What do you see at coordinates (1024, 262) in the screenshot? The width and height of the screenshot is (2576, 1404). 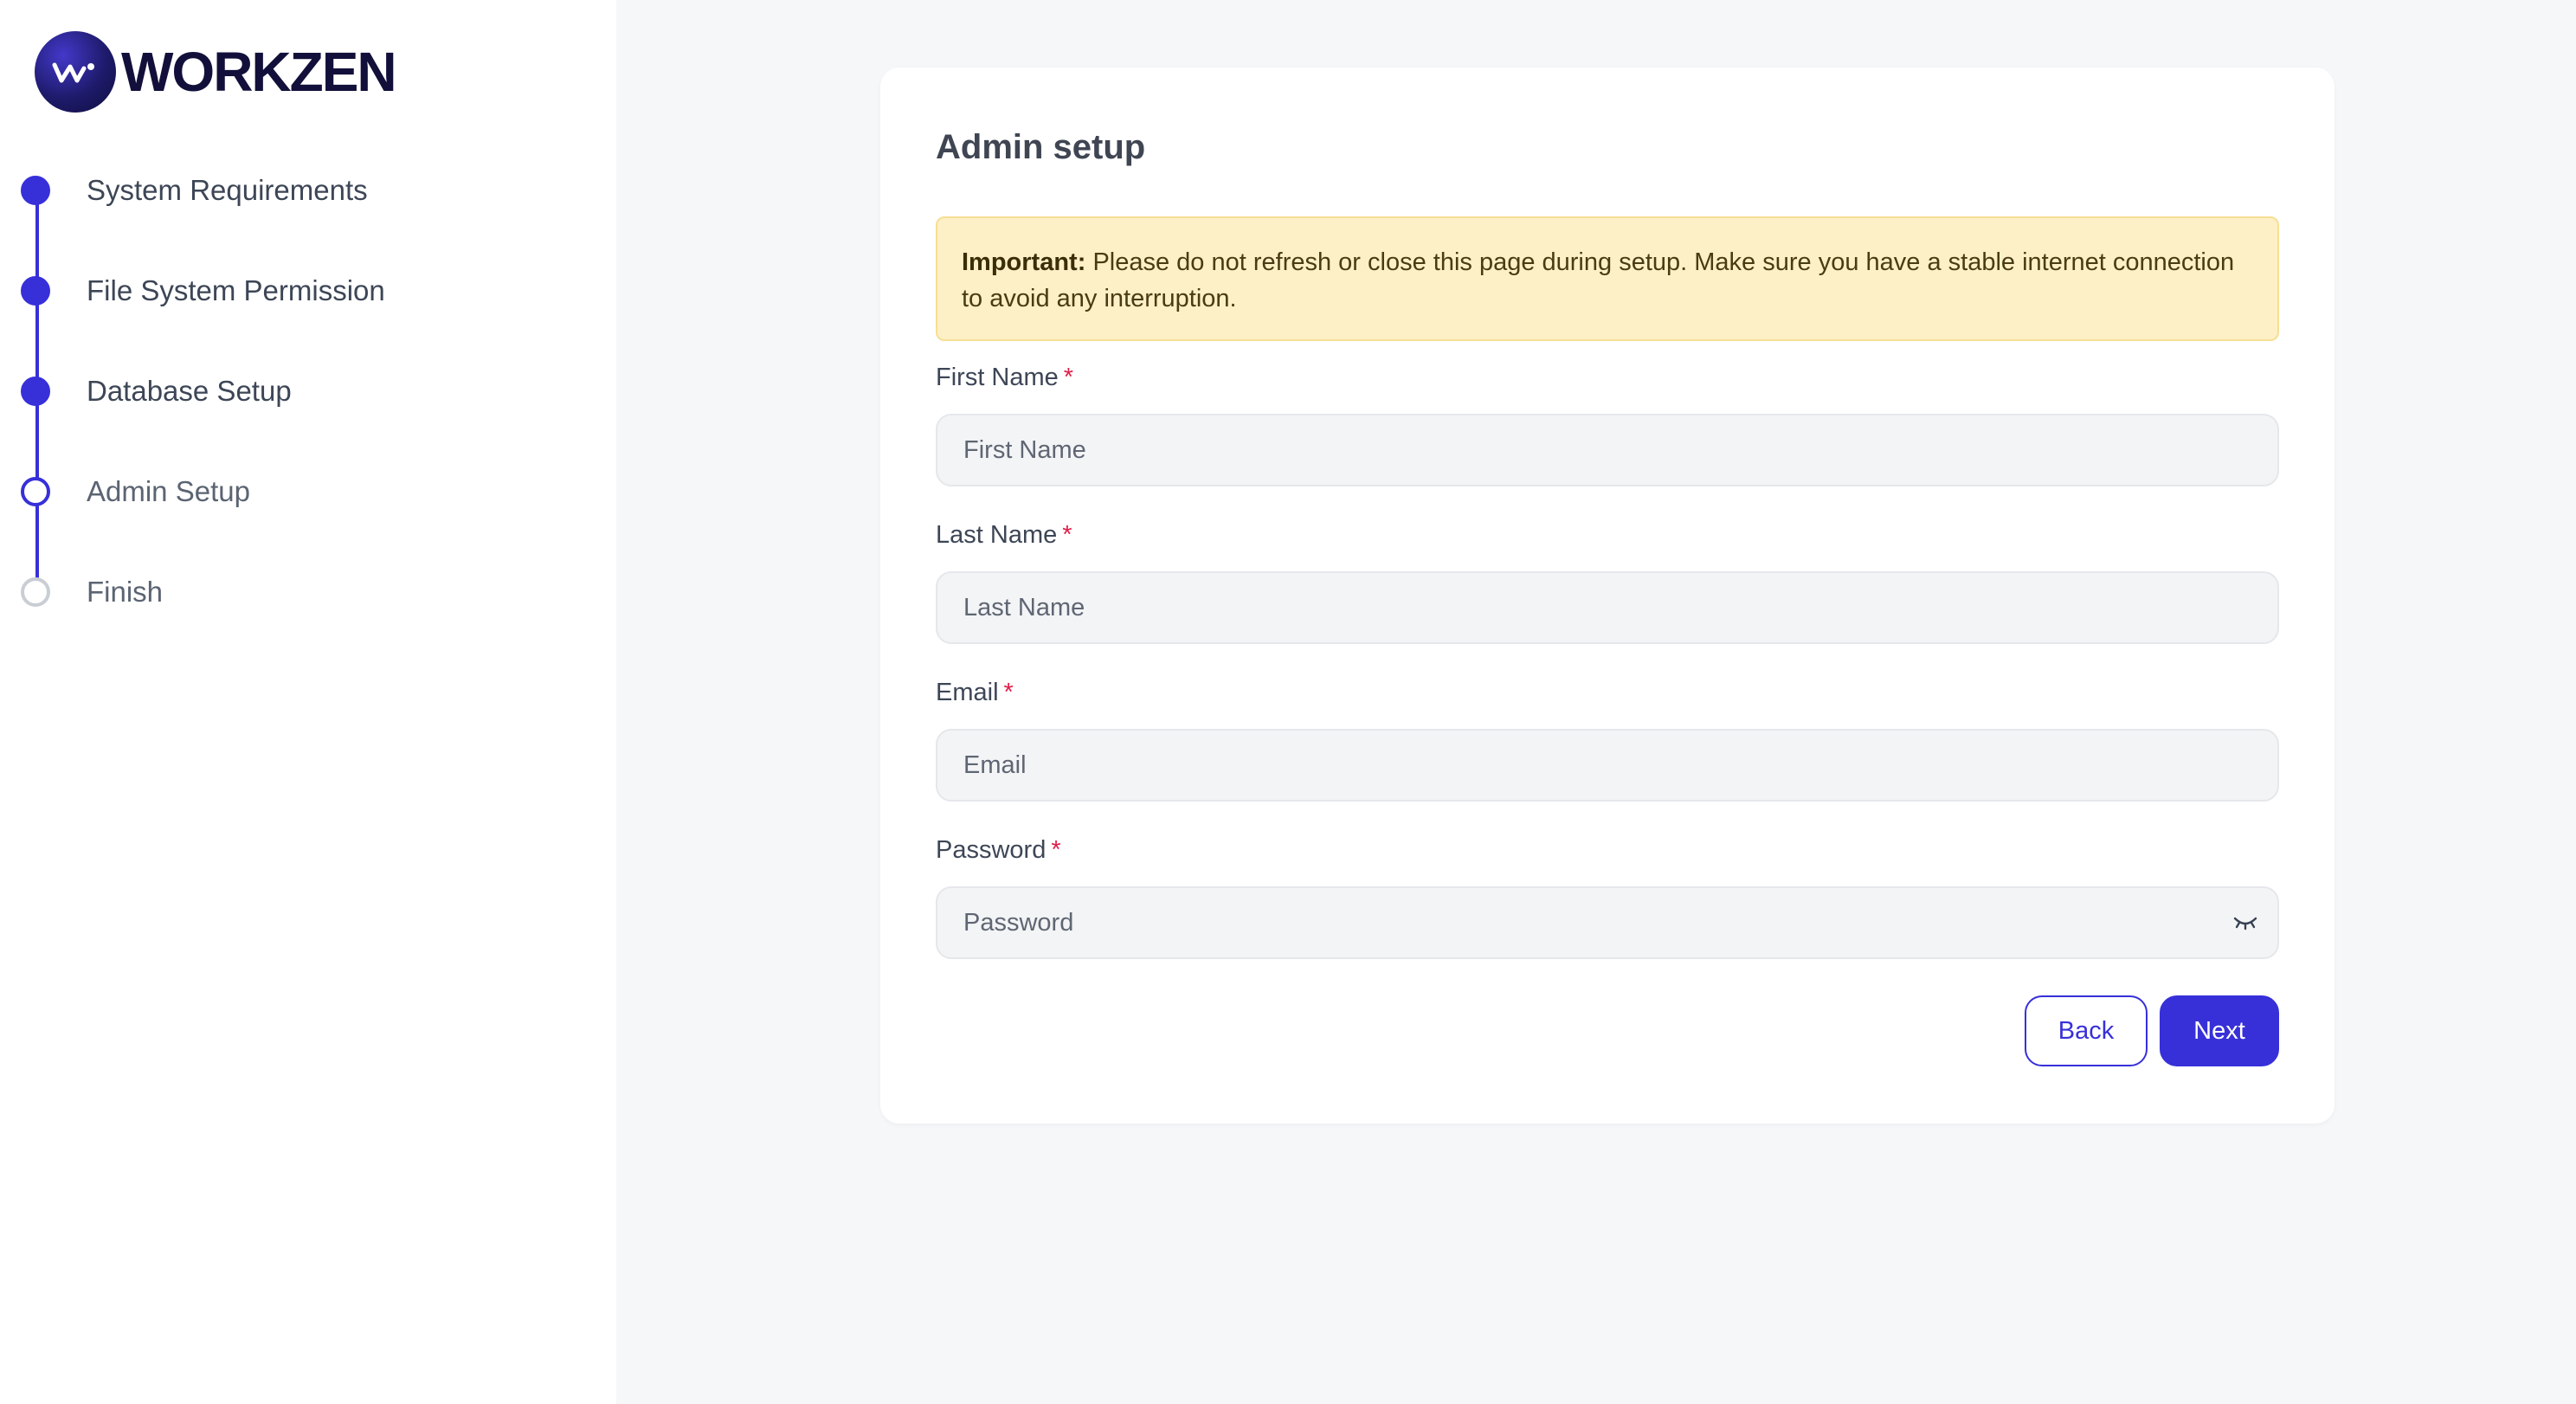 I see `alert-strong: Important:` at bounding box center [1024, 262].